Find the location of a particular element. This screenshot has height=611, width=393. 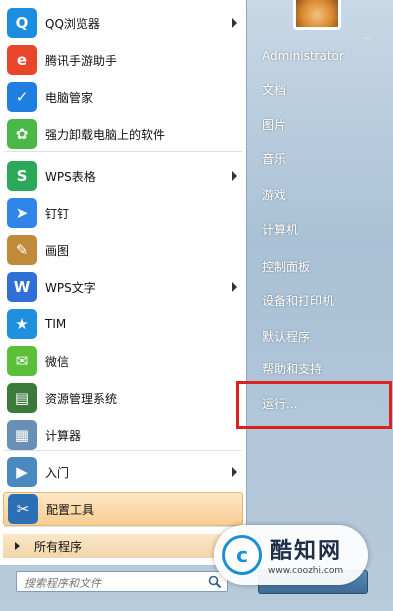

program-item-label: WPS文字 is located at coordinates (70, 287).